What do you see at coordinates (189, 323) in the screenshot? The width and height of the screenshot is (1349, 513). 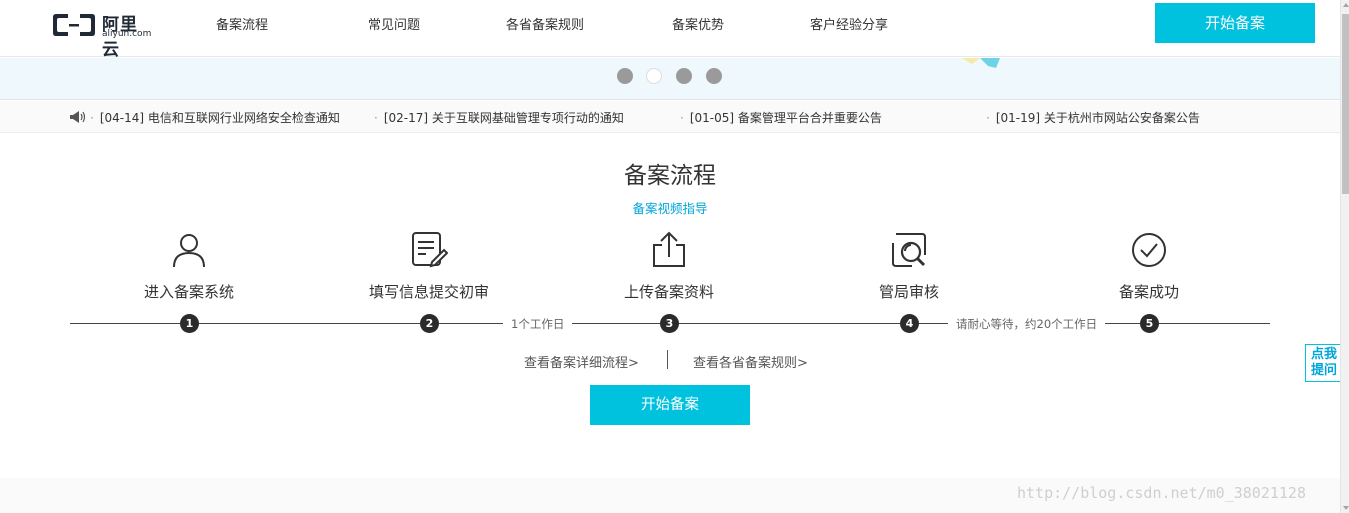 I see `step-number-1: 1` at bounding box center [189, 323].